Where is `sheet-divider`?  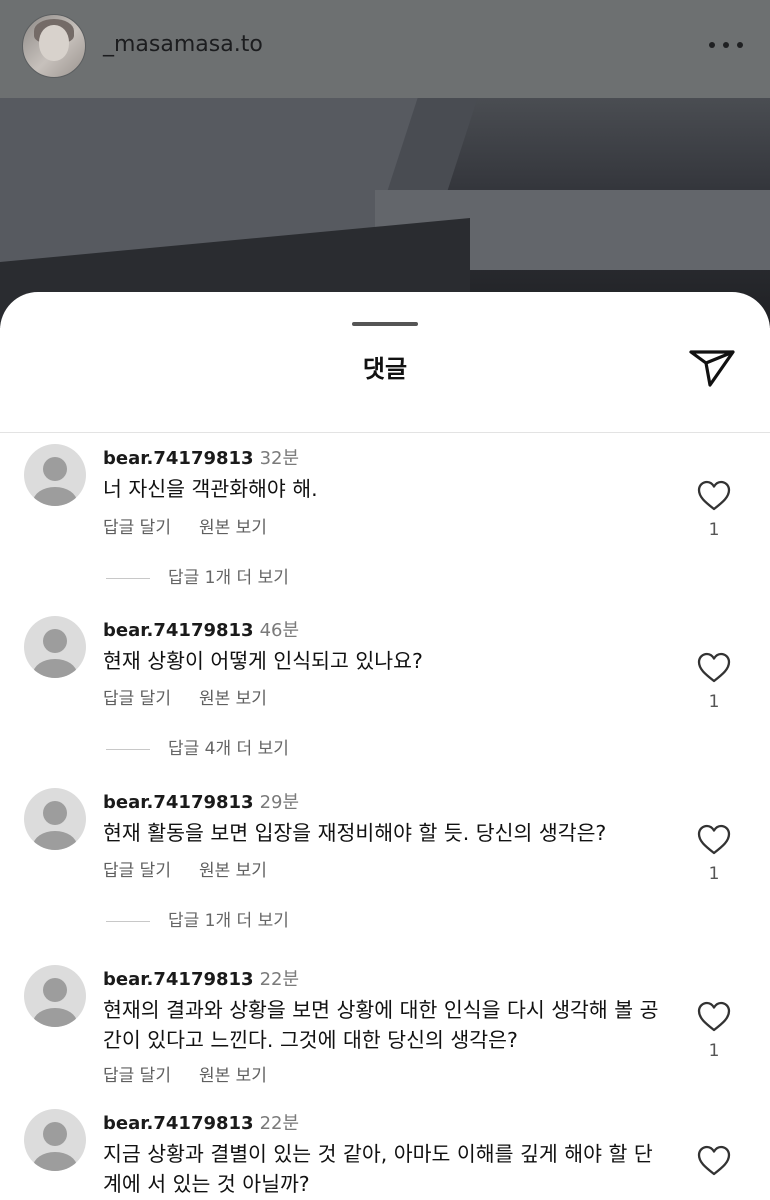
sheet-divider is located at coordinates (385, 432).